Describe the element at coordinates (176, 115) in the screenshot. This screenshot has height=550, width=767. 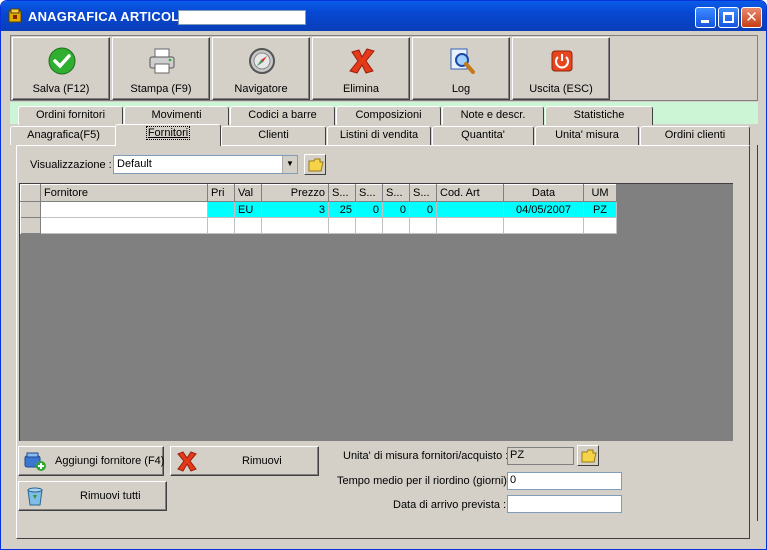
I see `tab-movimenti: Movimenti` at that location.